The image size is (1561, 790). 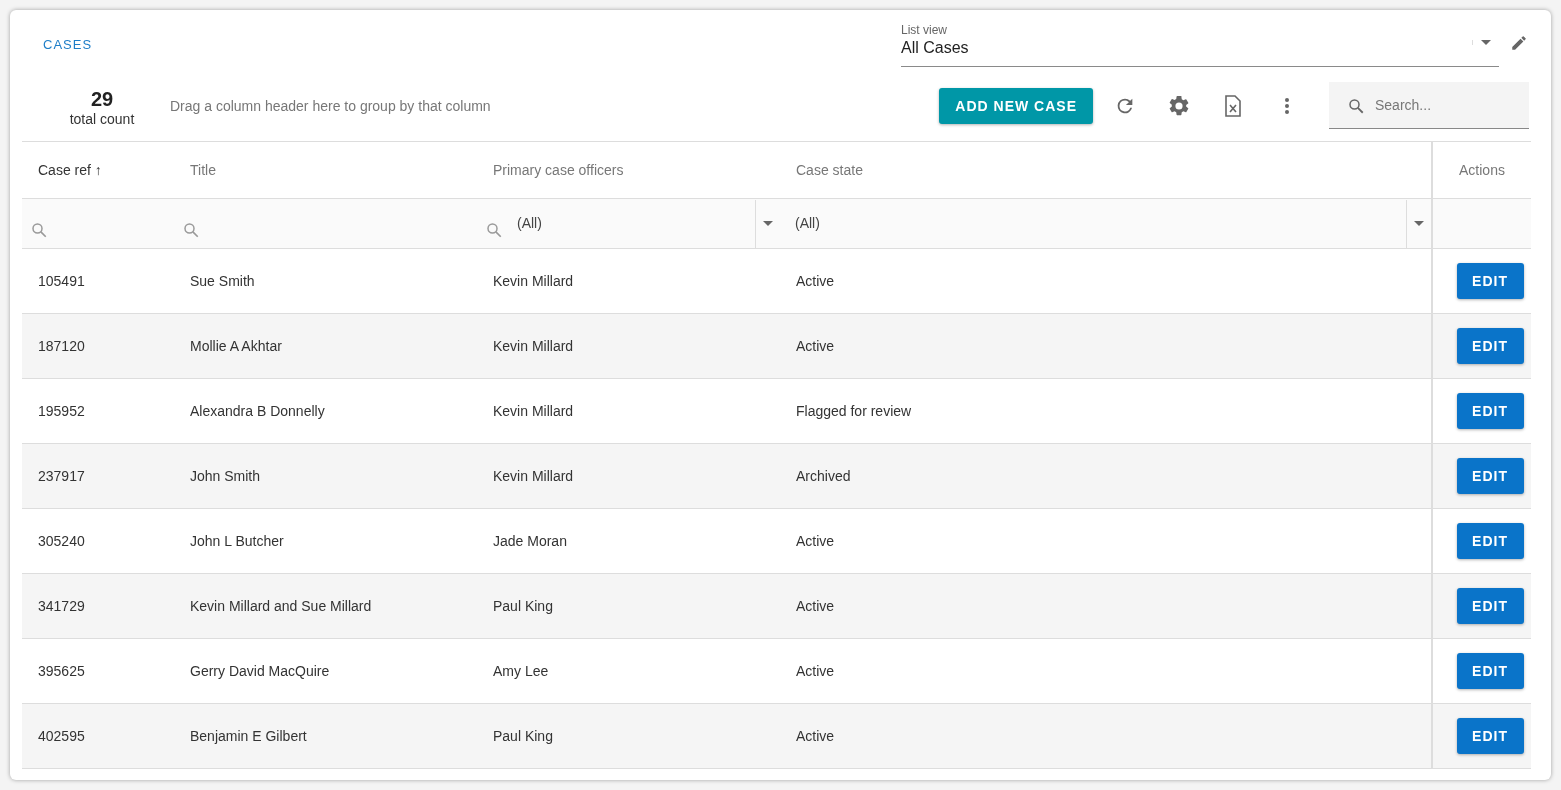 I want to click on table-cell: 195952, so click(x=61, y=411).